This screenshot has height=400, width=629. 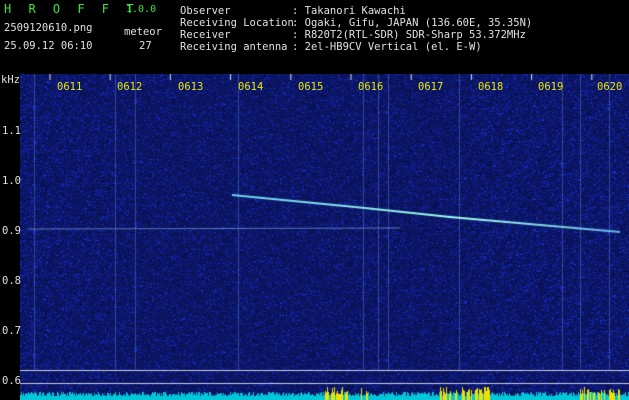 I want to click on location-value: : Ogaki, Gifu, JAPAN (136.60E, 35.35N), so click(x=412, y=23).